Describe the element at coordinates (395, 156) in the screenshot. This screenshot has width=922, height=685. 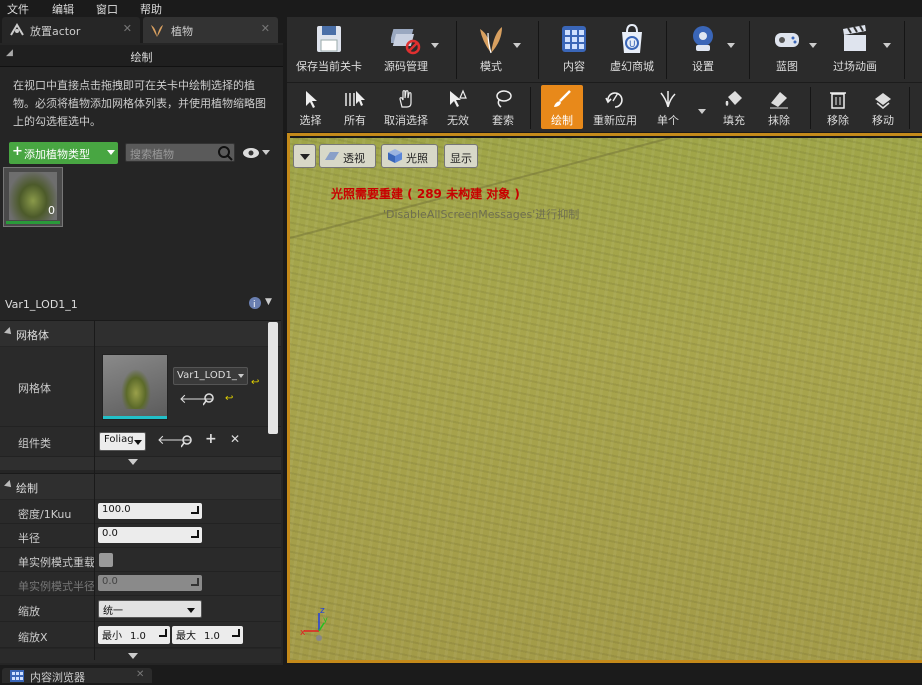
I see `lit-cube-icon` at that location.